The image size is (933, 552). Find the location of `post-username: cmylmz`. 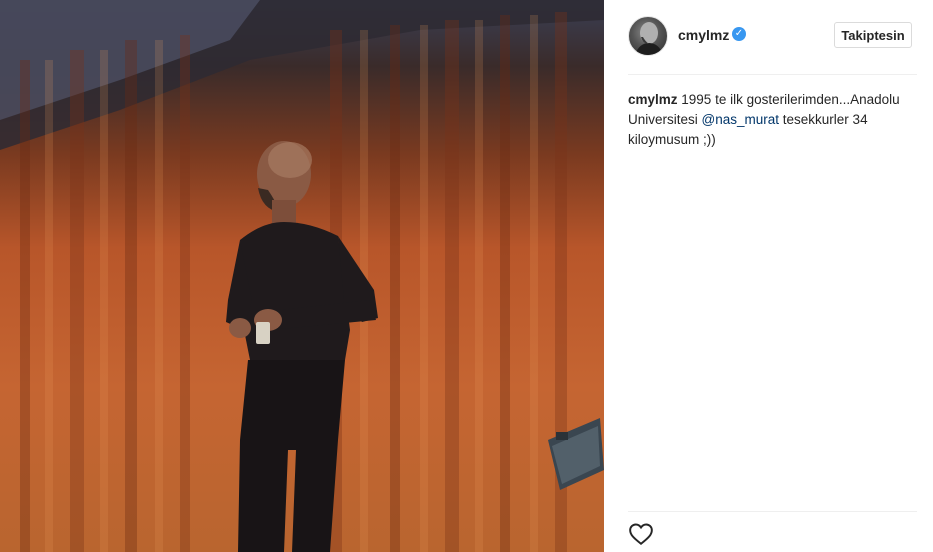

post-username: cmylmz is located at coordinates (703, 35).